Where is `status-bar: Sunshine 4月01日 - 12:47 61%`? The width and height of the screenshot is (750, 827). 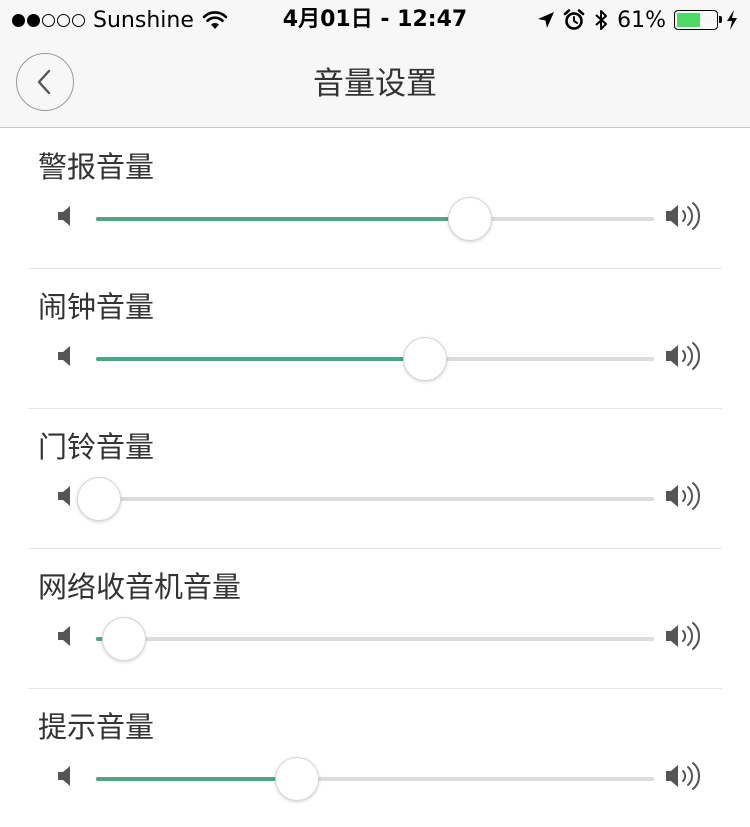 status-bar: Sunshine 4月01日 - 12:47 61% is located at coordinates (375, 20).